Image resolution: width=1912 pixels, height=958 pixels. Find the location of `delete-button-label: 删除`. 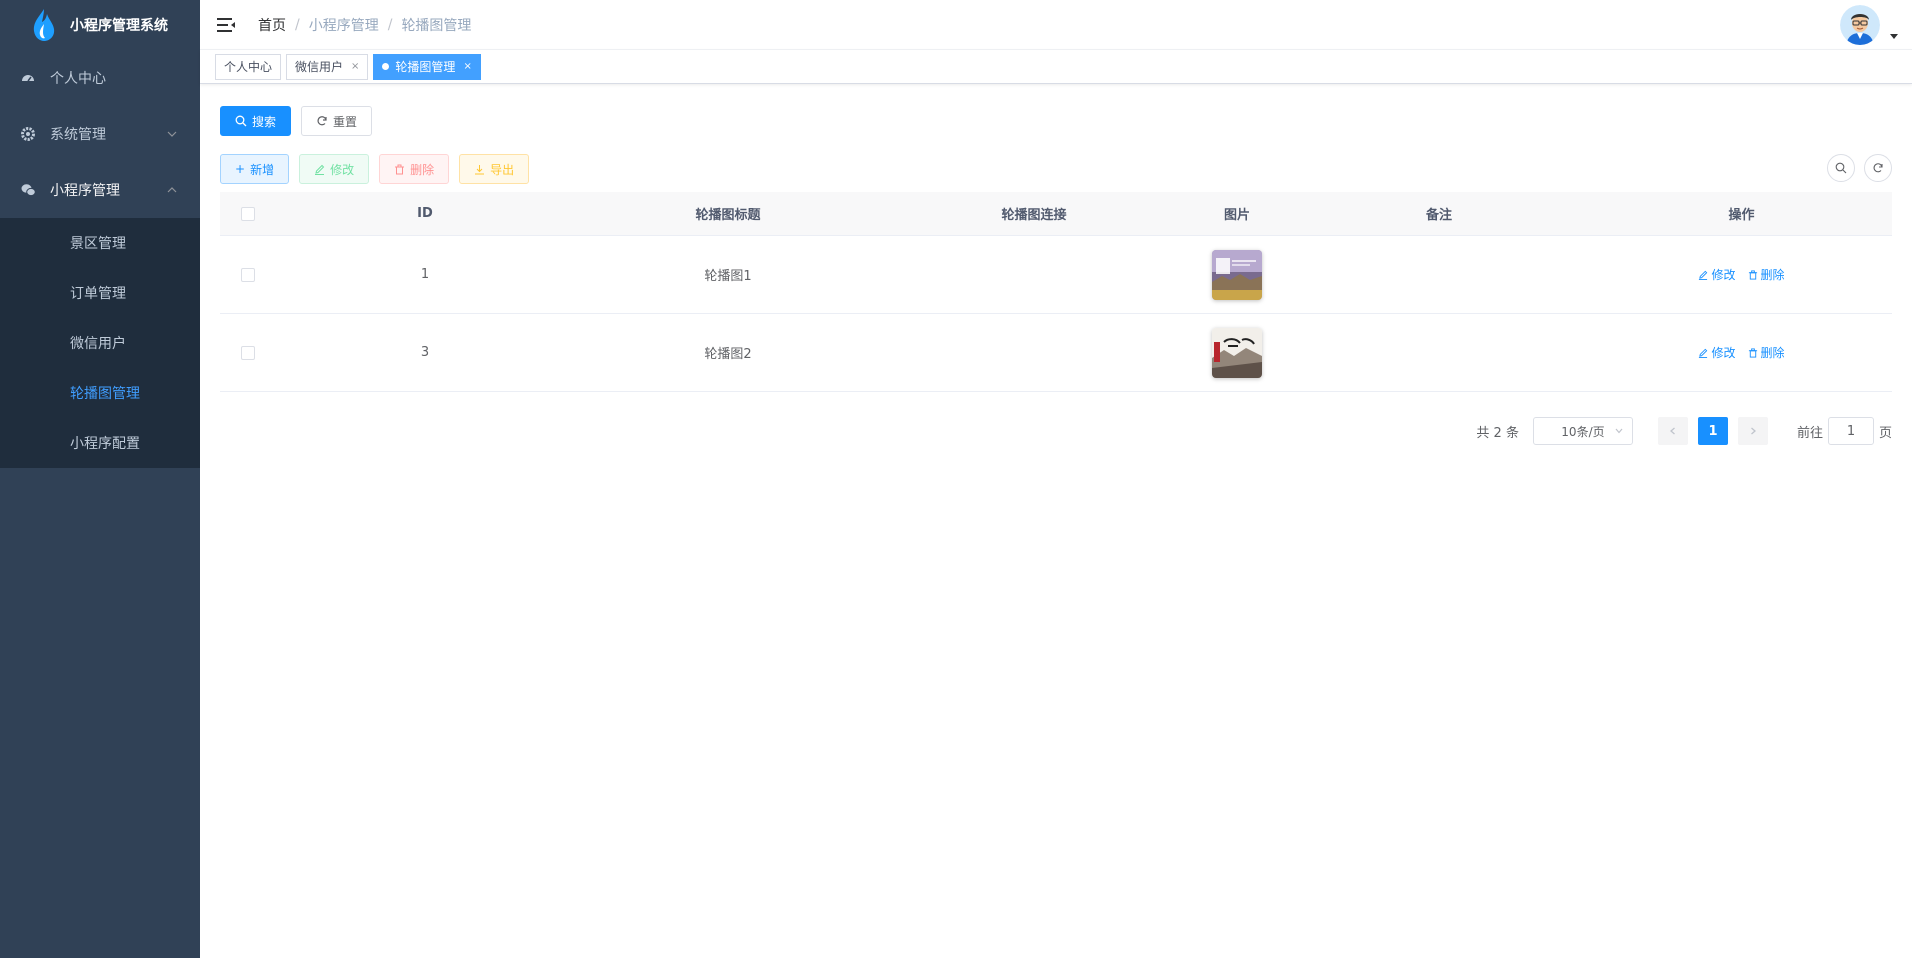

delete-button-label: 删除 is located at coordinates (422, 169).